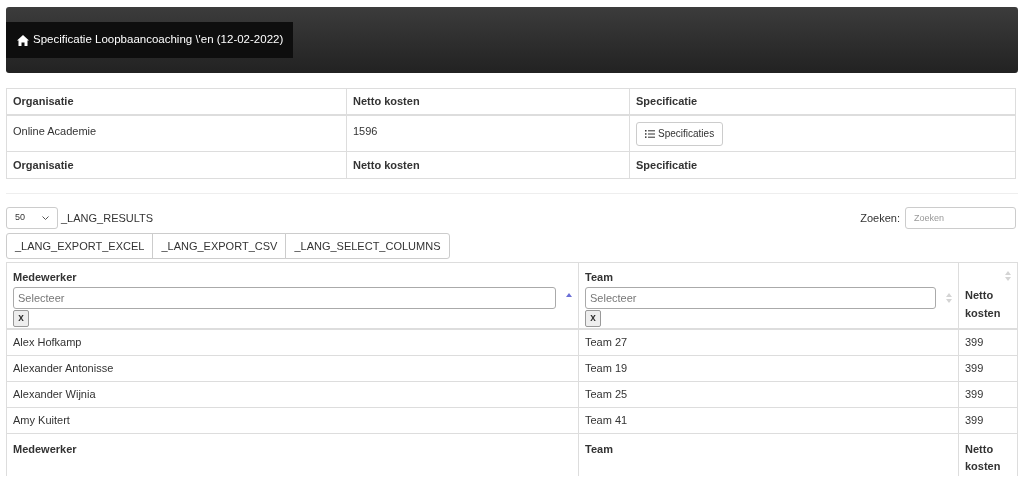 Image resolution: width=1024 pixels, height=477 pixels. What do you see at coordinates (45, 449) in the screenshot?
I see `column-footer: Medewerker` at bounding box center [45, 449].